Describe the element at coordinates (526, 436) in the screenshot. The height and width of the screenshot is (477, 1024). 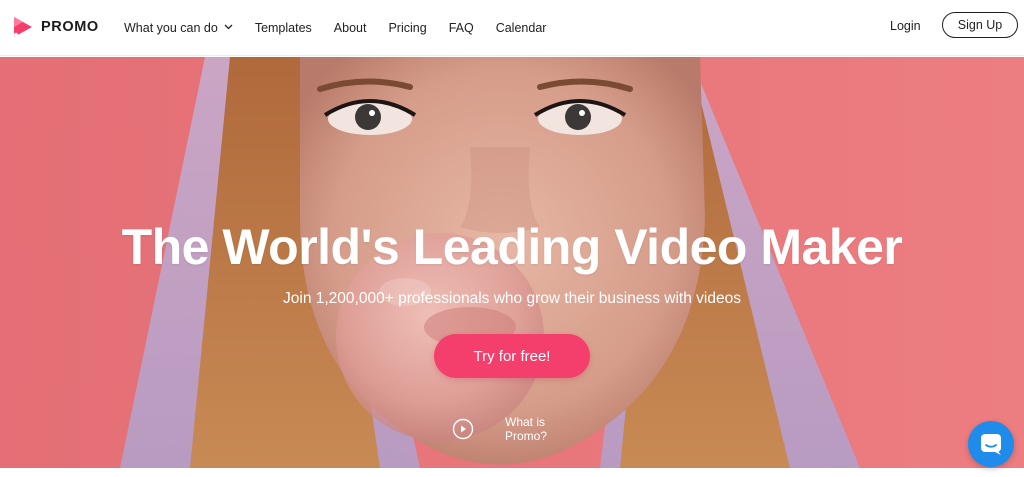
I see `what-is-promo-line-2: Promo?` at that location.